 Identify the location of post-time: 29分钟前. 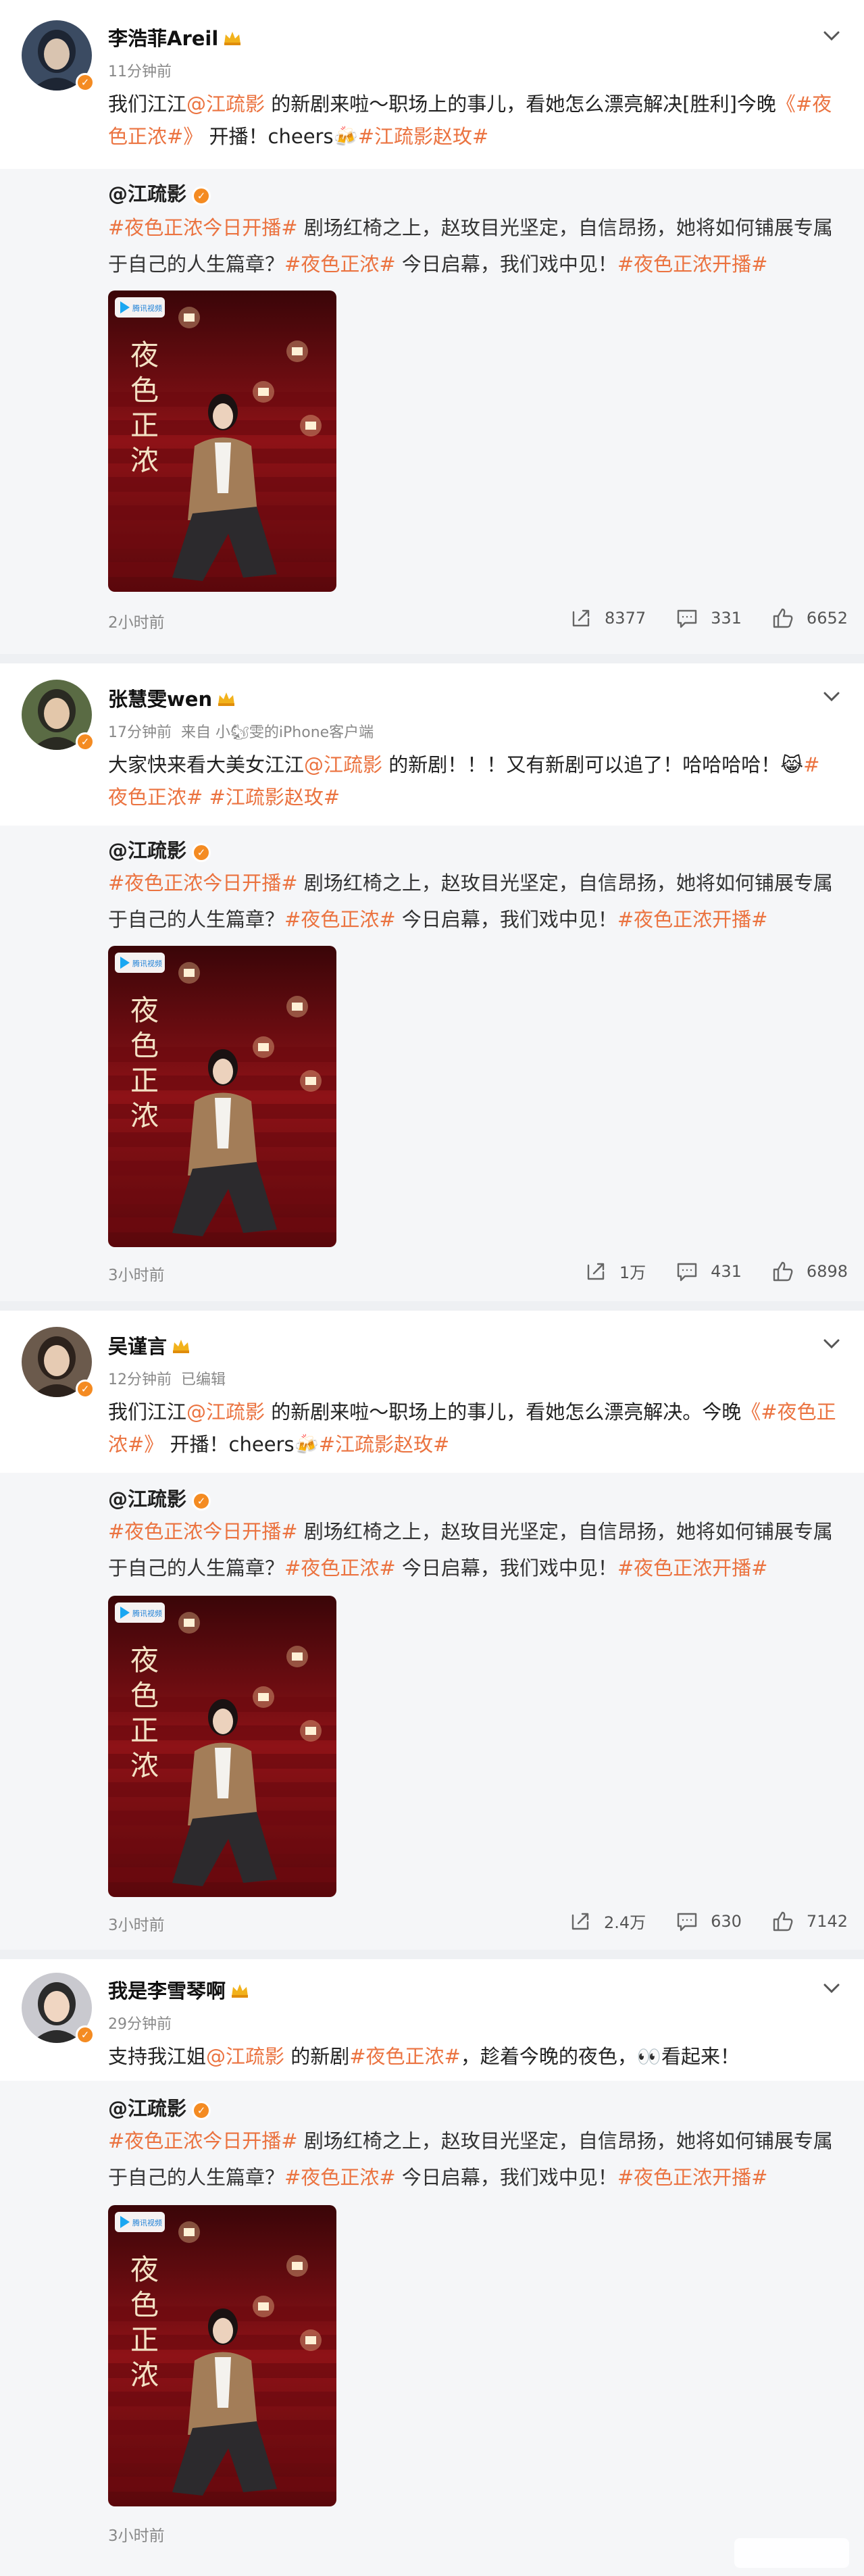
(140, 2024).